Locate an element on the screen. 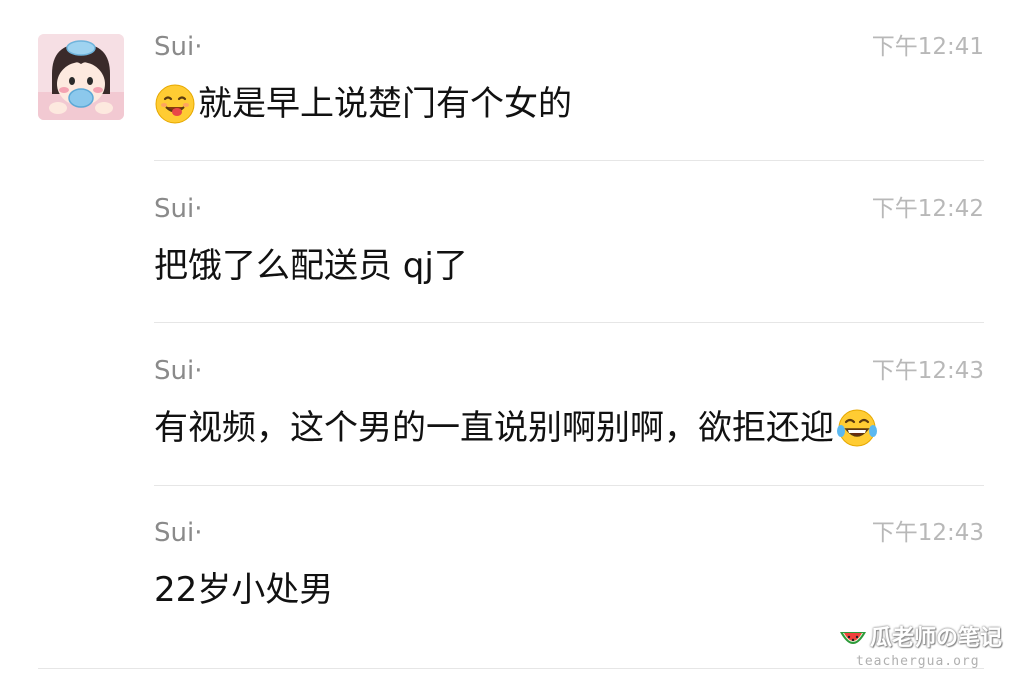  chat-message: Sui· 下午12:41 就是早上说楚门有个女的 is located at coordinates (569, 82).